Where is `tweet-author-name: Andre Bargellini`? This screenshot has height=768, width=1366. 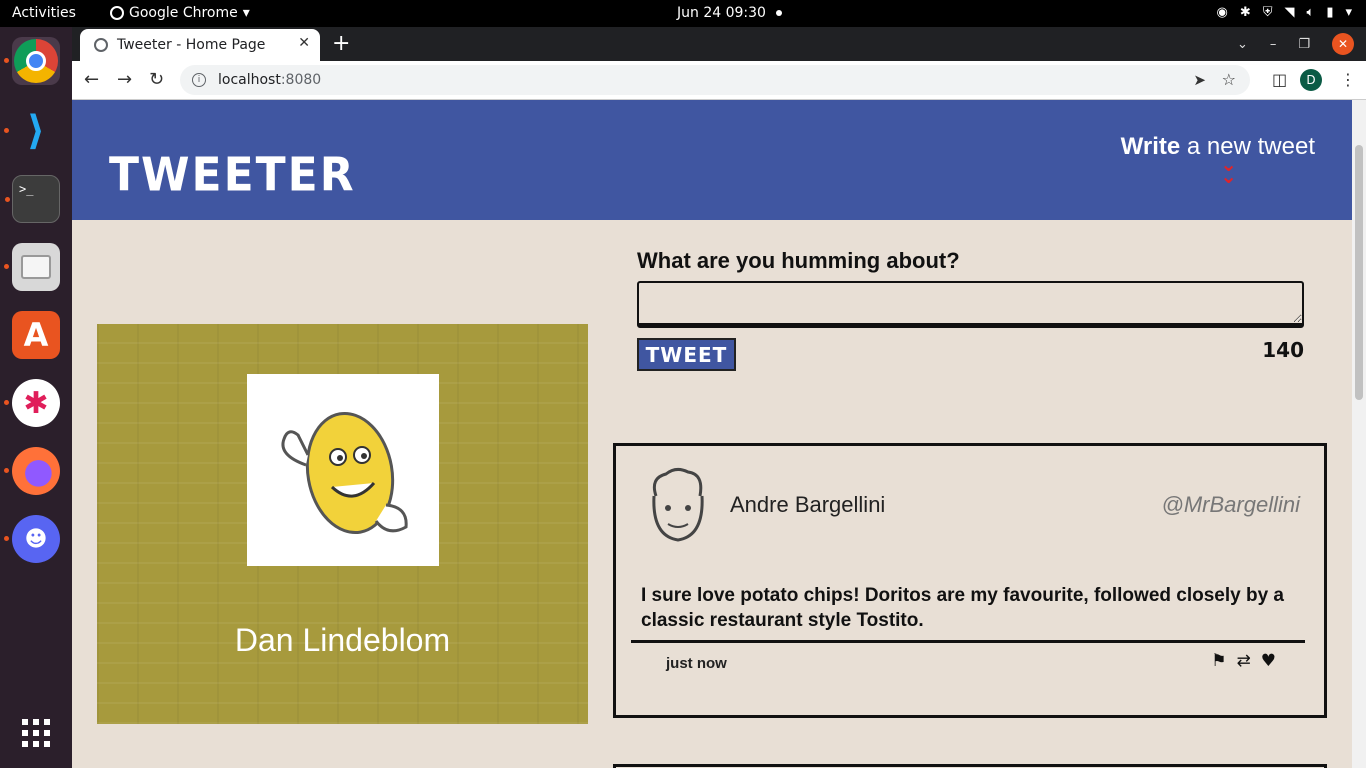
tweet-author-name: Andre Bargellini is located at coordinates (808, 504).